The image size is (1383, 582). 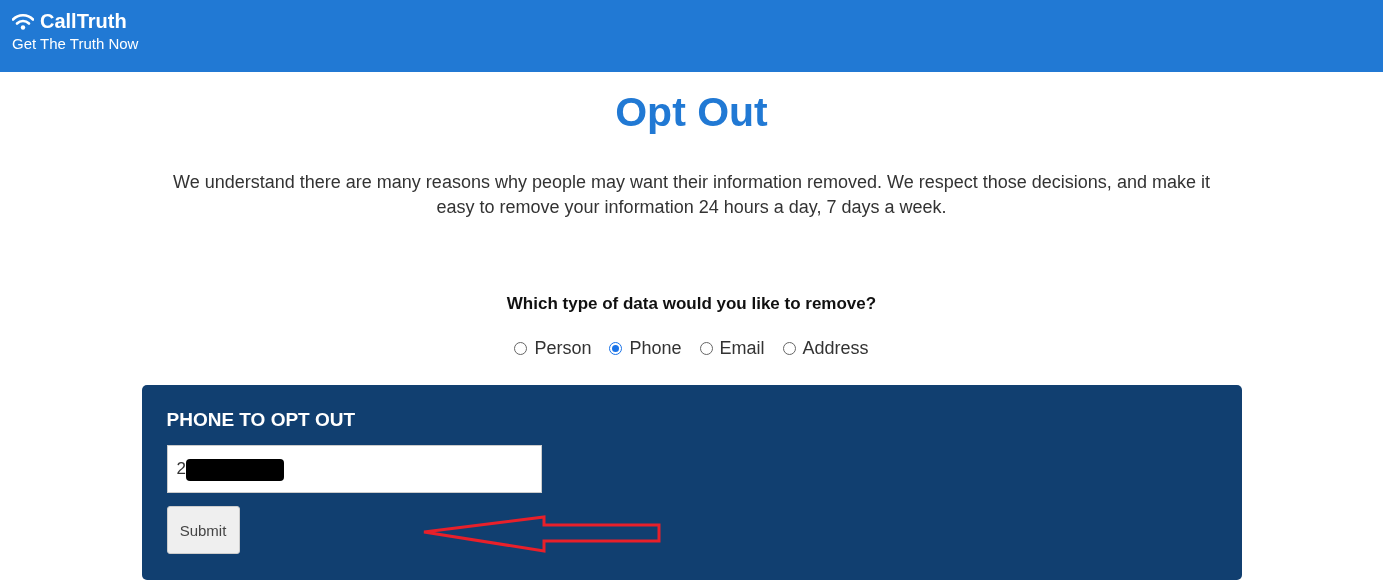 I want to click on radio-label: Email, so click(x=742, y=348).